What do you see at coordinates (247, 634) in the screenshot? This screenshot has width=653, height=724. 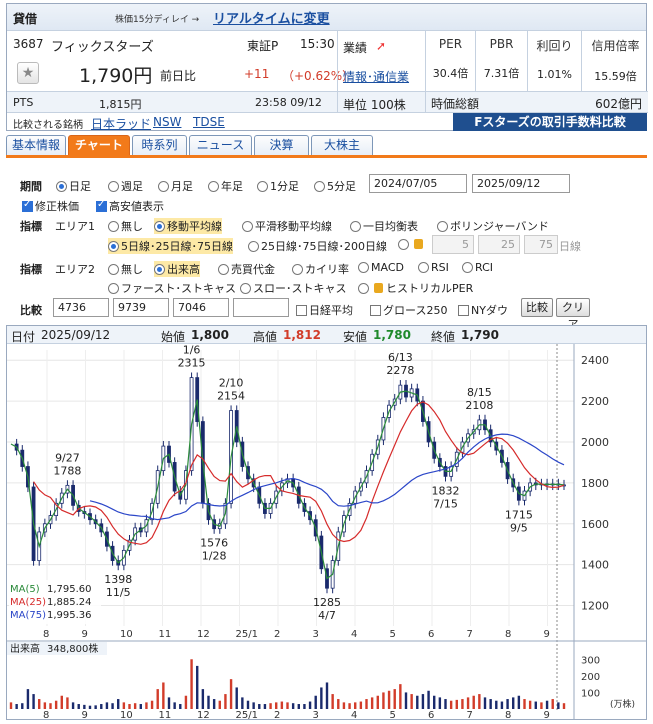 I see `x-tick-label: 25/1` at bounding box center [247, 634].